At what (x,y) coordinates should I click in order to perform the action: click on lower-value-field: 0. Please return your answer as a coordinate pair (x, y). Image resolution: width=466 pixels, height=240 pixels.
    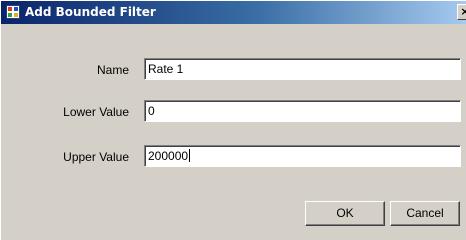
    Looking at the image, I should click on (302, 111).